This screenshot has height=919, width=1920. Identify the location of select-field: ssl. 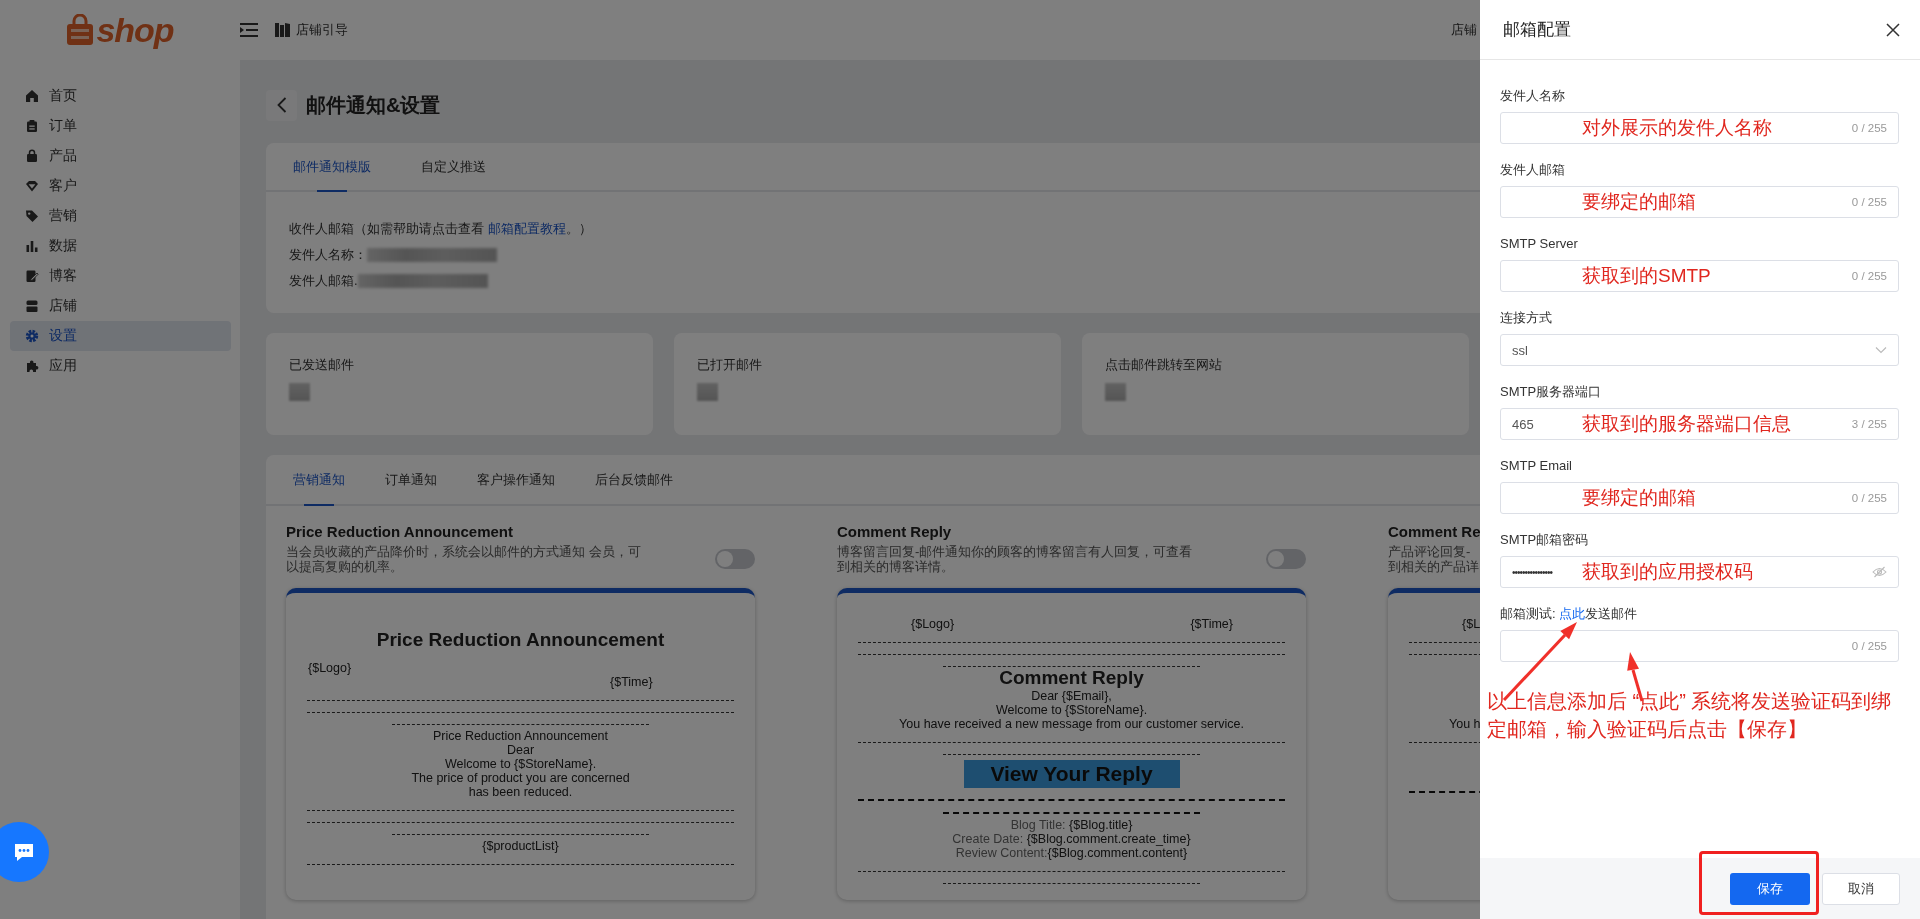
(1699, 350).